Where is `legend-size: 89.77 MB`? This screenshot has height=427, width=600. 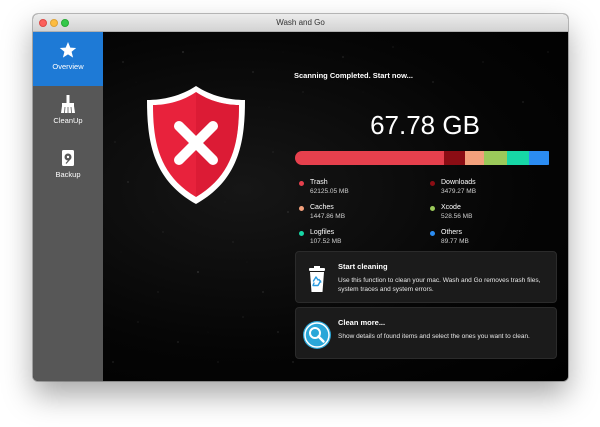
legend-size: 89.77 MB is located at coordinates (455, 241).